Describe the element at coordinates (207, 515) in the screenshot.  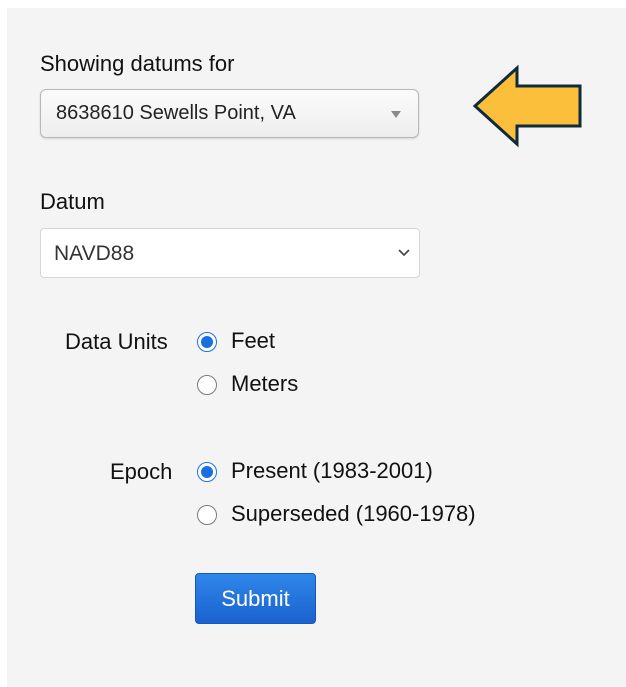
I see `epoch-superseded-radio` at that location.